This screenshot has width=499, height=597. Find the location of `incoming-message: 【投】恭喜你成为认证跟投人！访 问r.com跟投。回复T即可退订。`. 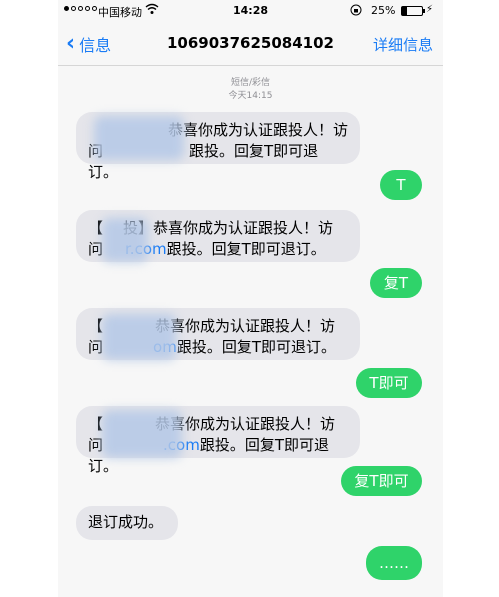

incoming-message: 【投】恭喜你成为认证跟投人！访 问r.com跟投。回复T即可退订。 is located at coordinates (218, 236).